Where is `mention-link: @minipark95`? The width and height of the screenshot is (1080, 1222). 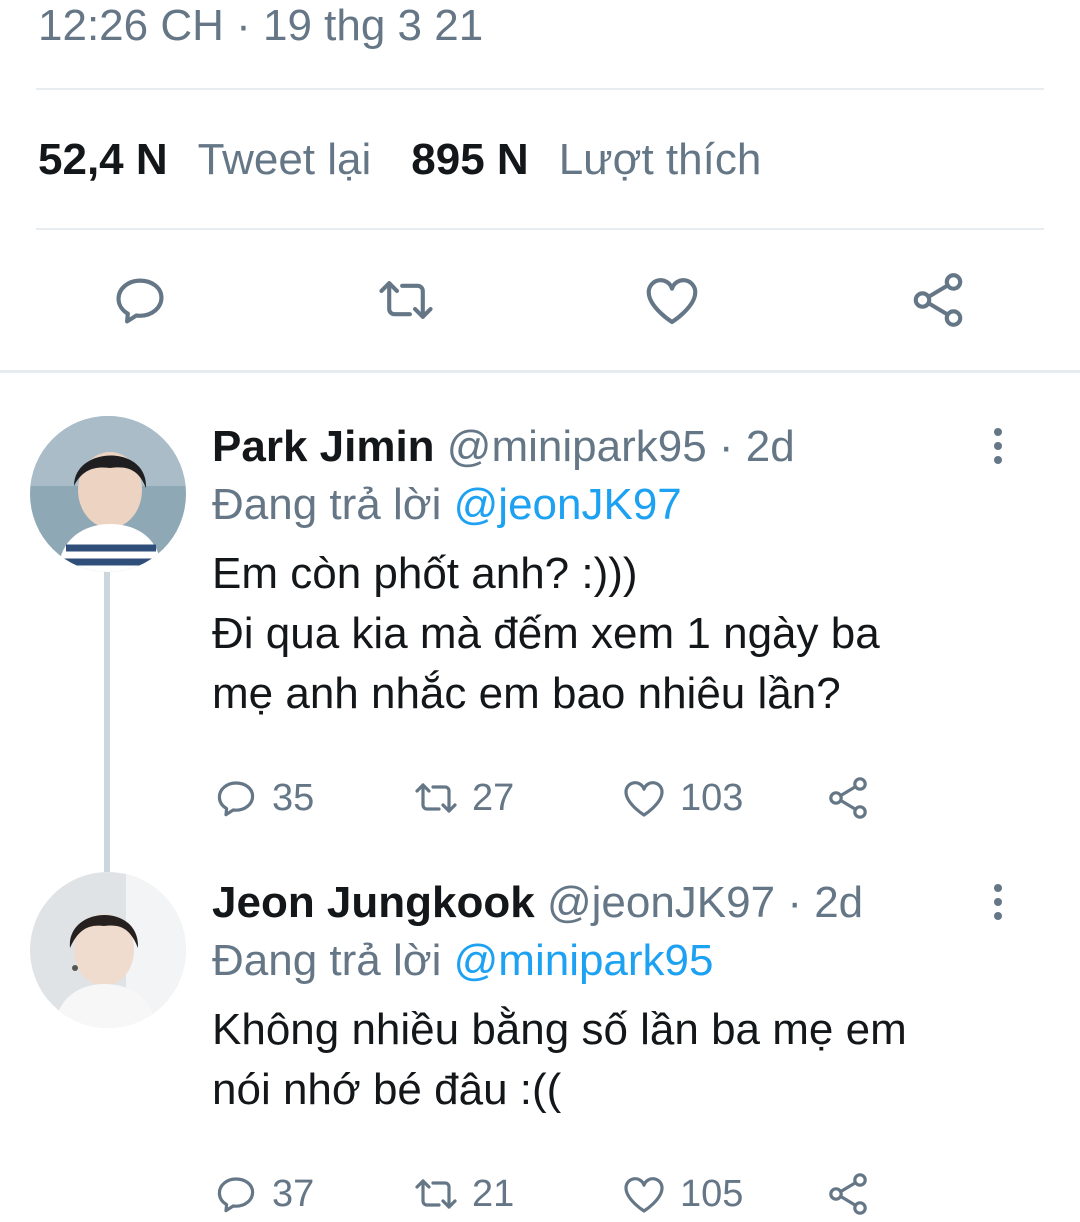 mention-link: @minipark95 is located at coordinates (584, 960).